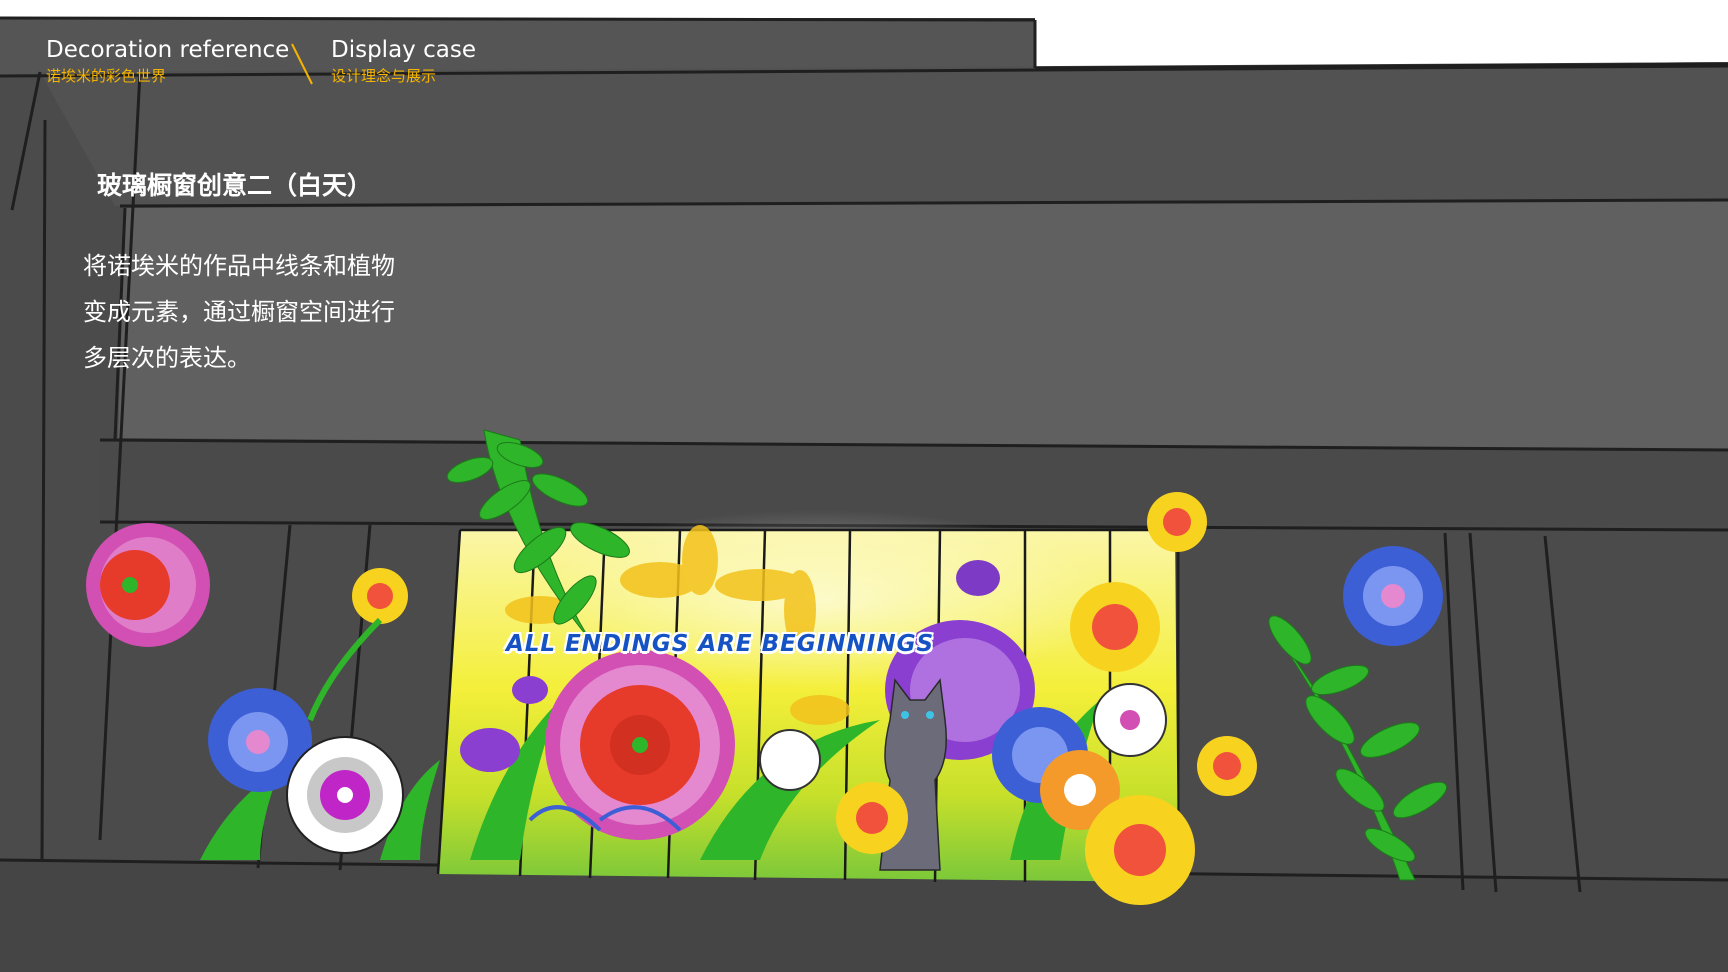  Describe the element at coordinates (403, 50) in the screenshot. I see `header-right-title: Display case` at that location.